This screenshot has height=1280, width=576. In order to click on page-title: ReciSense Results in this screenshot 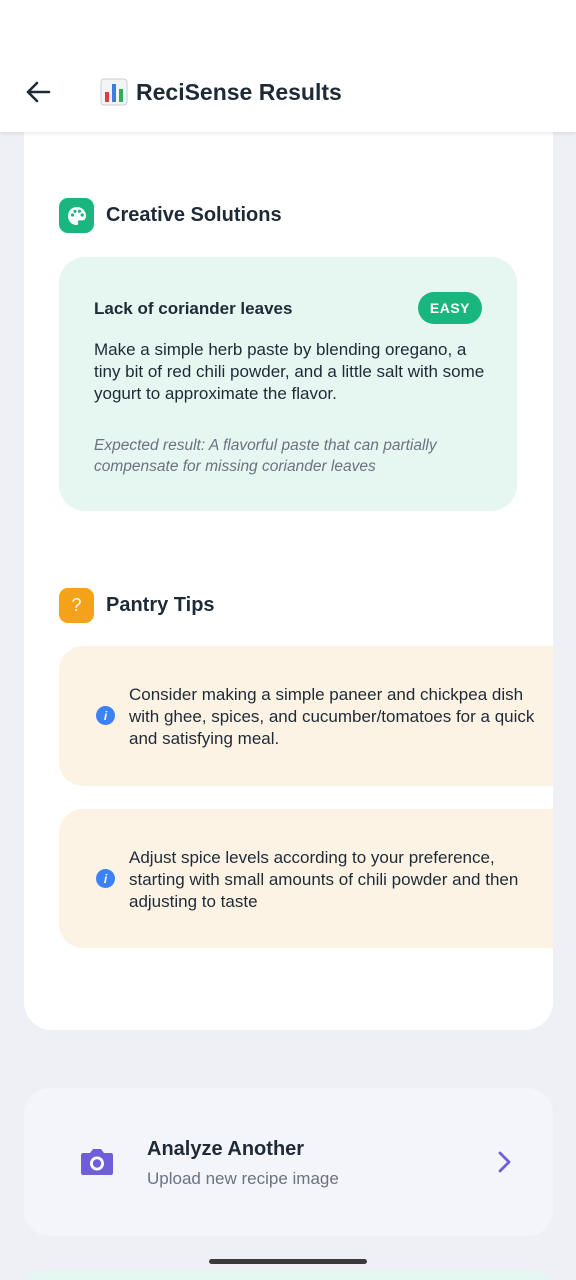, I will do `click(221, 92)`.